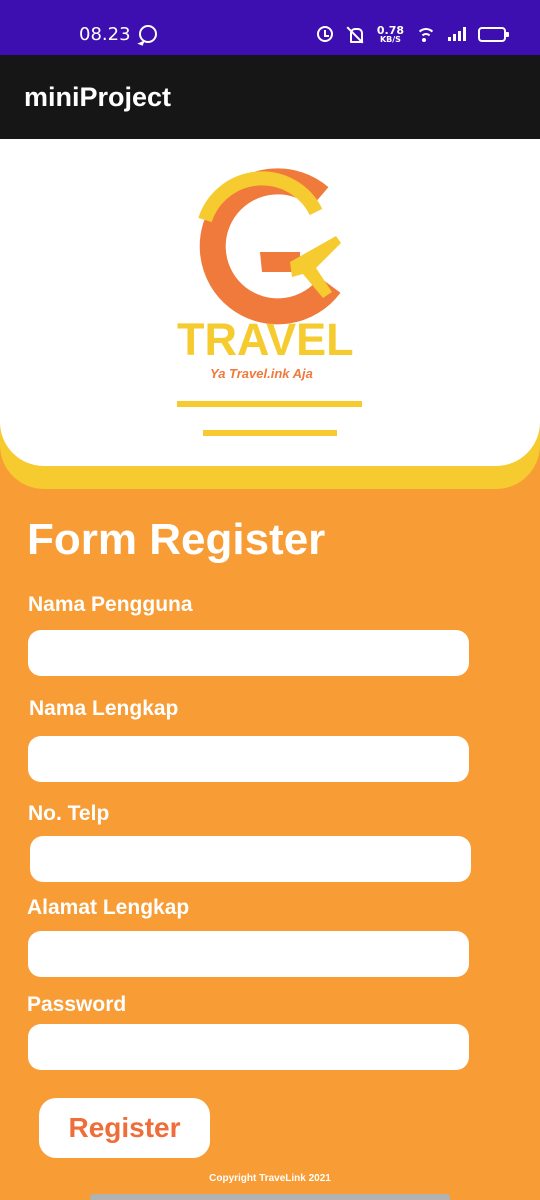 Image resolution: width=540 pixels, height=1200 pixels. What do you see at coordinates (250, 859) in the screenshot?
I see `no-telp-input` at bounding box center [250, 859].